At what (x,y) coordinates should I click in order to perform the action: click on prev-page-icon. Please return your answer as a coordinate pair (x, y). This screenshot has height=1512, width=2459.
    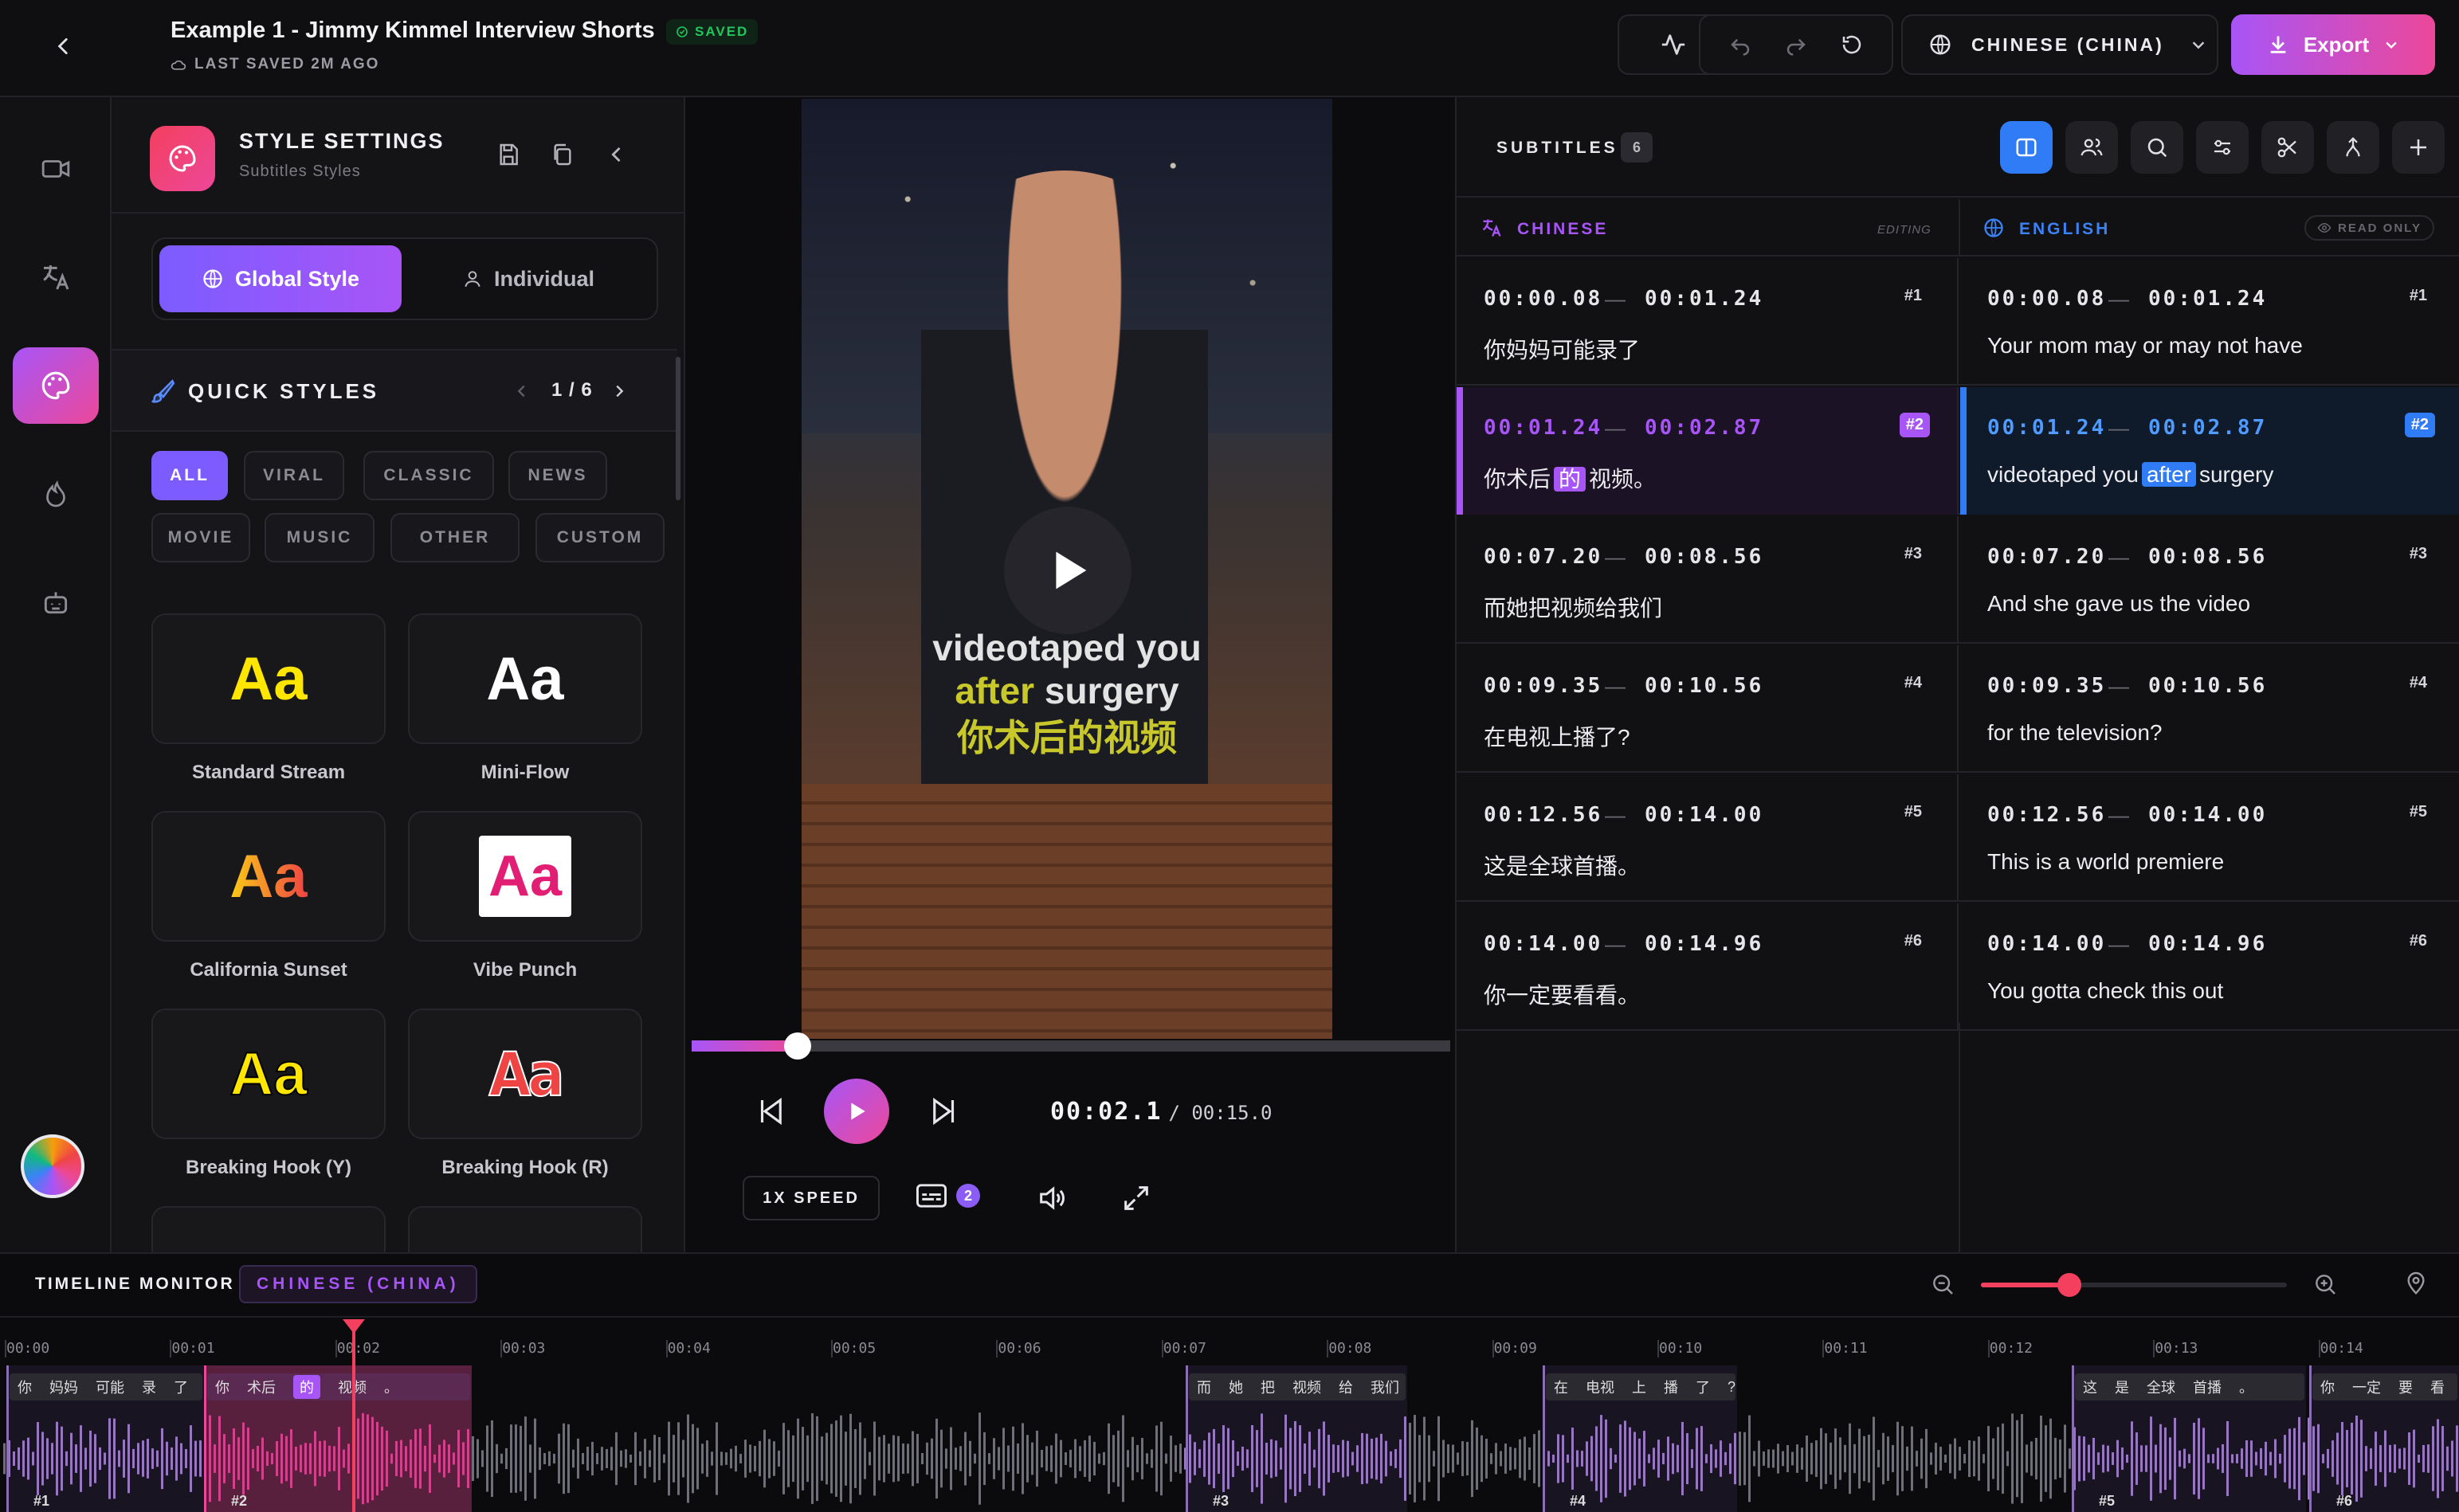
    Looking at the image, I should click on (522, 391).